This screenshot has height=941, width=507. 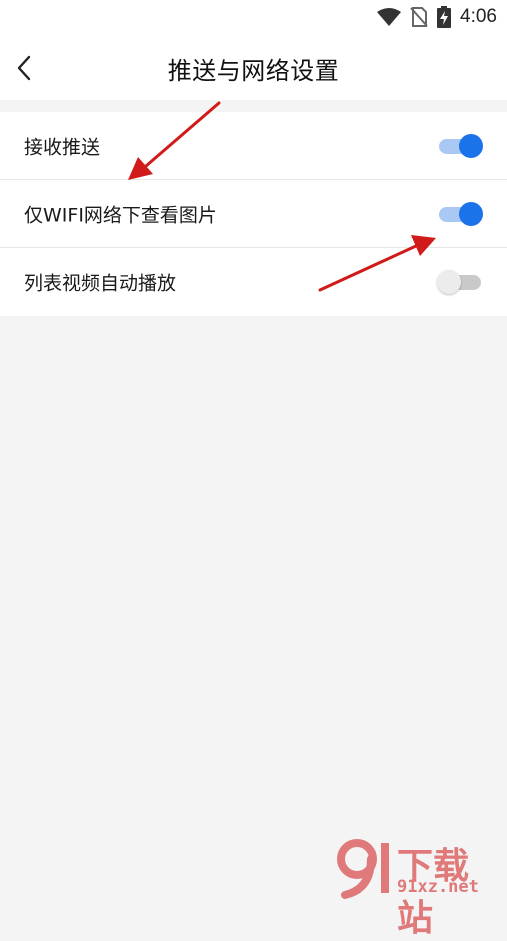 I want to click on page-title: 推送与网络设置, so click(x=253, y=71).